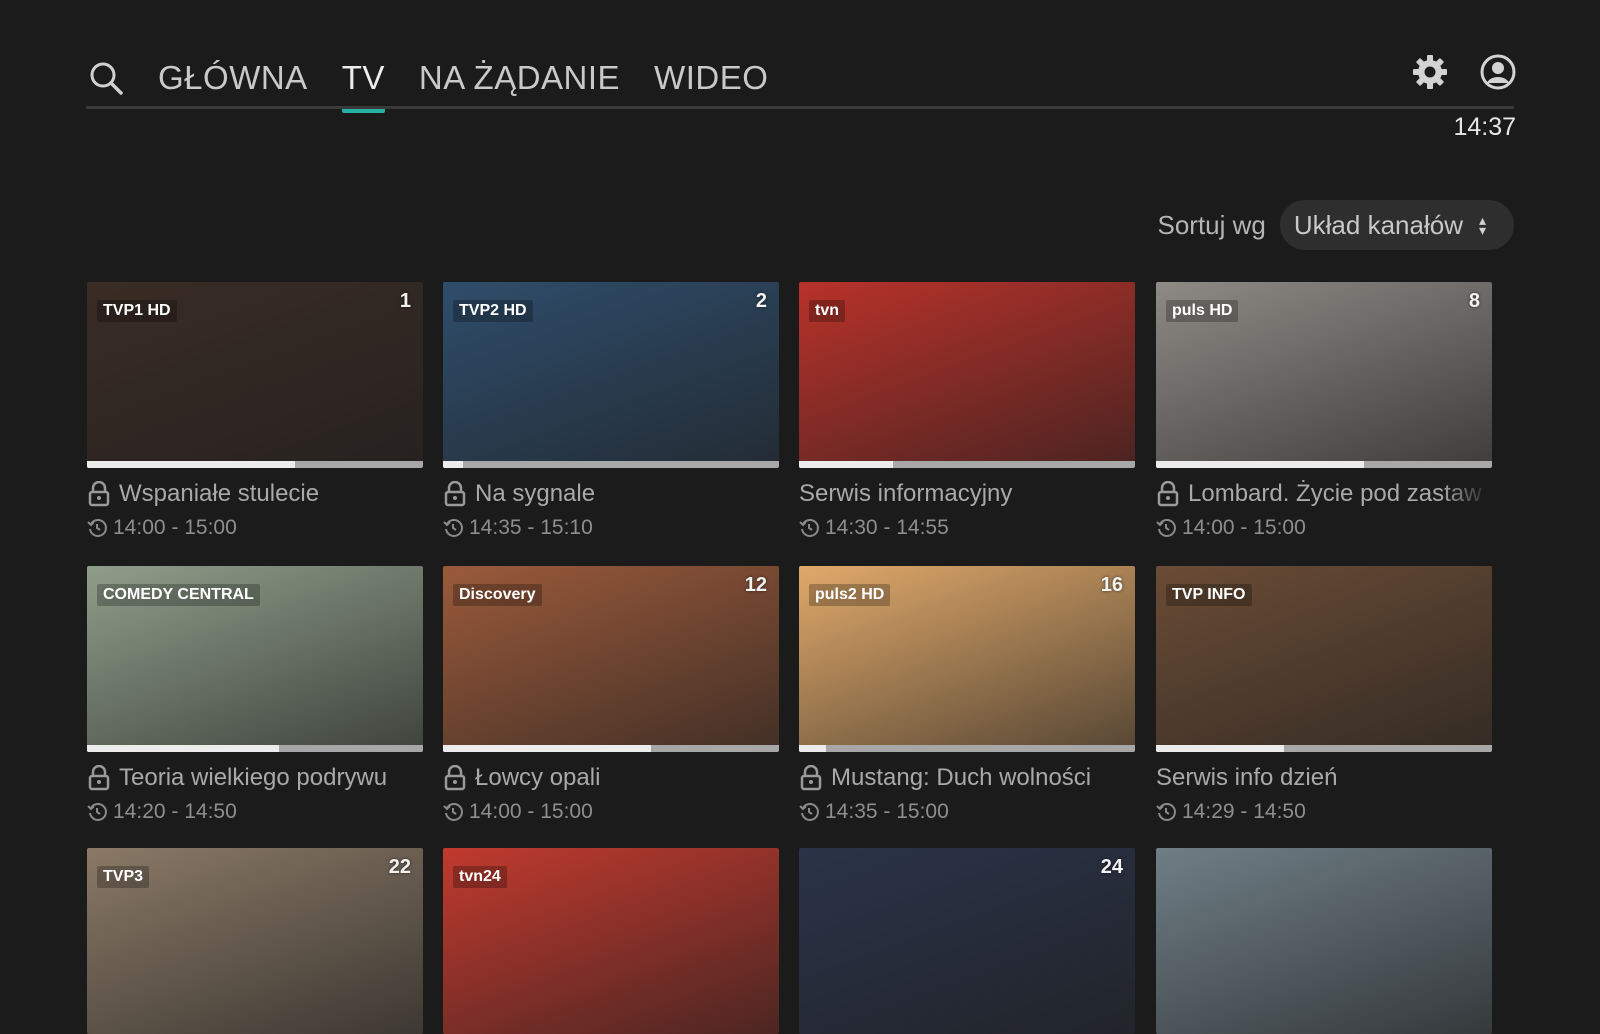  What do you see at coordinates (611, 778) in the screenshot?
I see `program-title-row: Łowcy opali` at bounding box center [611, 778].